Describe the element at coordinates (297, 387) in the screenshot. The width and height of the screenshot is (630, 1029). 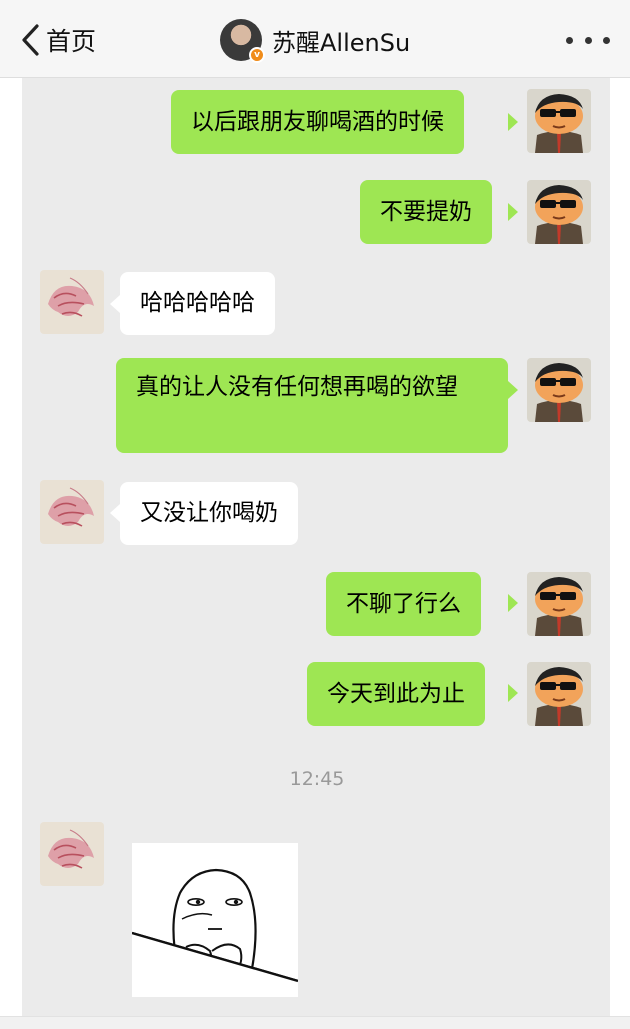
I see `message-text: 真的让人没有任何想再喝的欲望` at that location.